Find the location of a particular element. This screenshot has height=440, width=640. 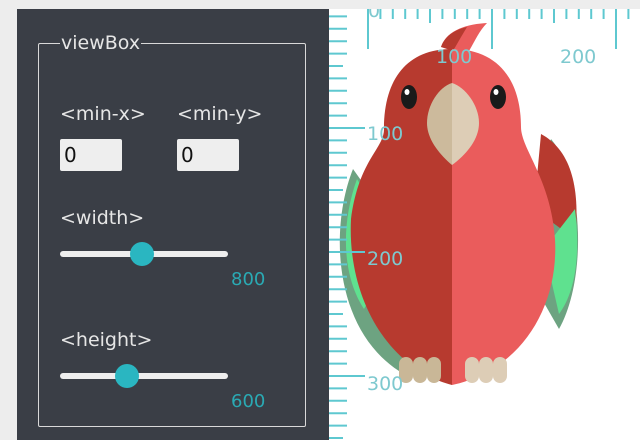

width-slider is located at coordinates (144, 254).